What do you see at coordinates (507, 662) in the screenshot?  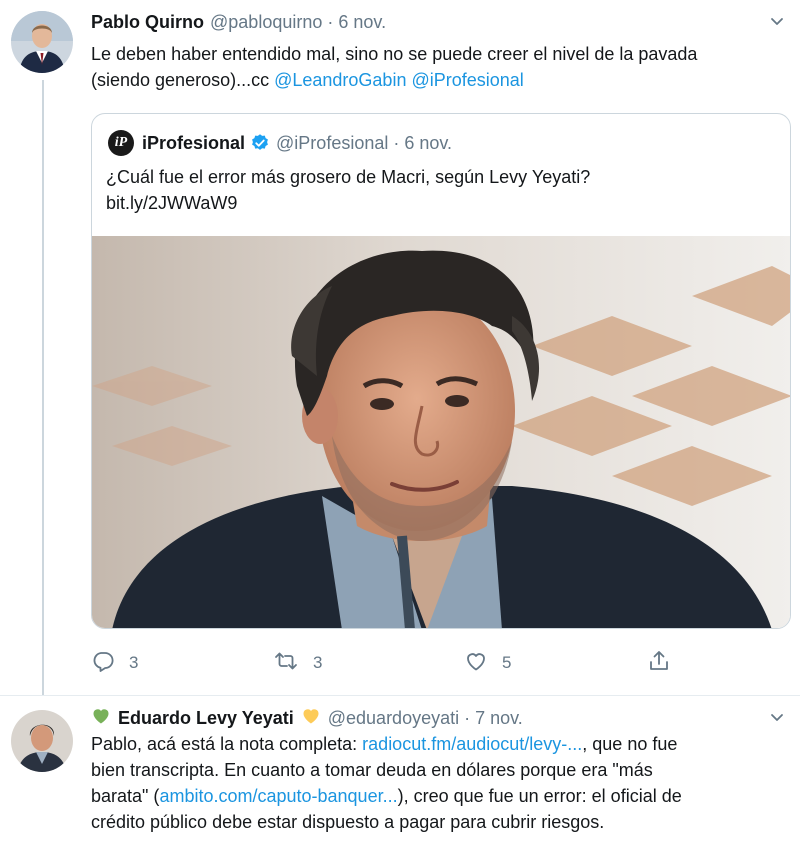 I see `like-count: 5` at bounding box center [507, 662].